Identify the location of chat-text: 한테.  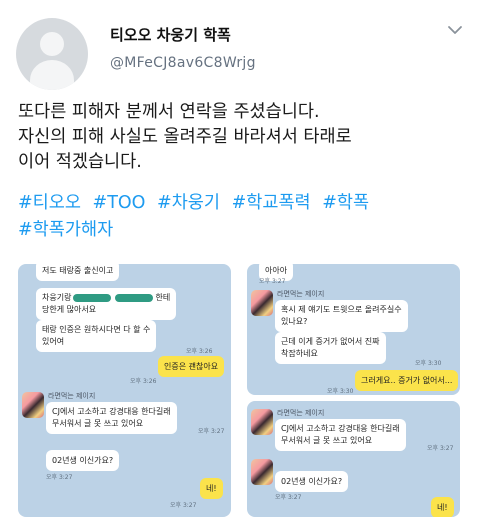
(163, 297).